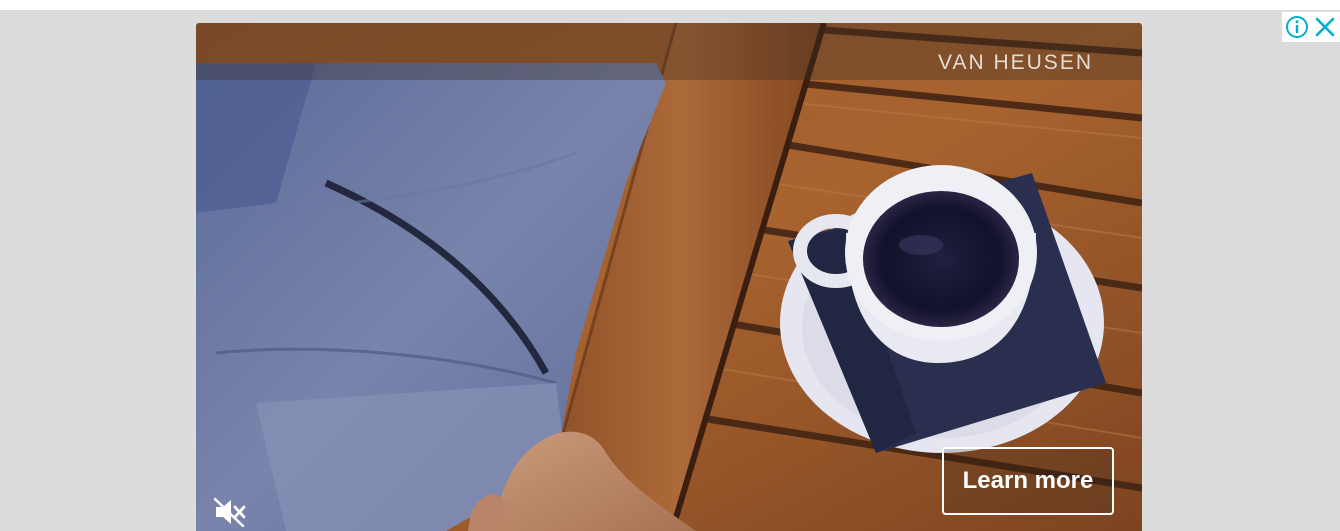 This screenshot has height=531, width=1340. Describe the element at coordinates (1028, 481) in the screenshot. I see `learn-more-button: Learn more` at that location.